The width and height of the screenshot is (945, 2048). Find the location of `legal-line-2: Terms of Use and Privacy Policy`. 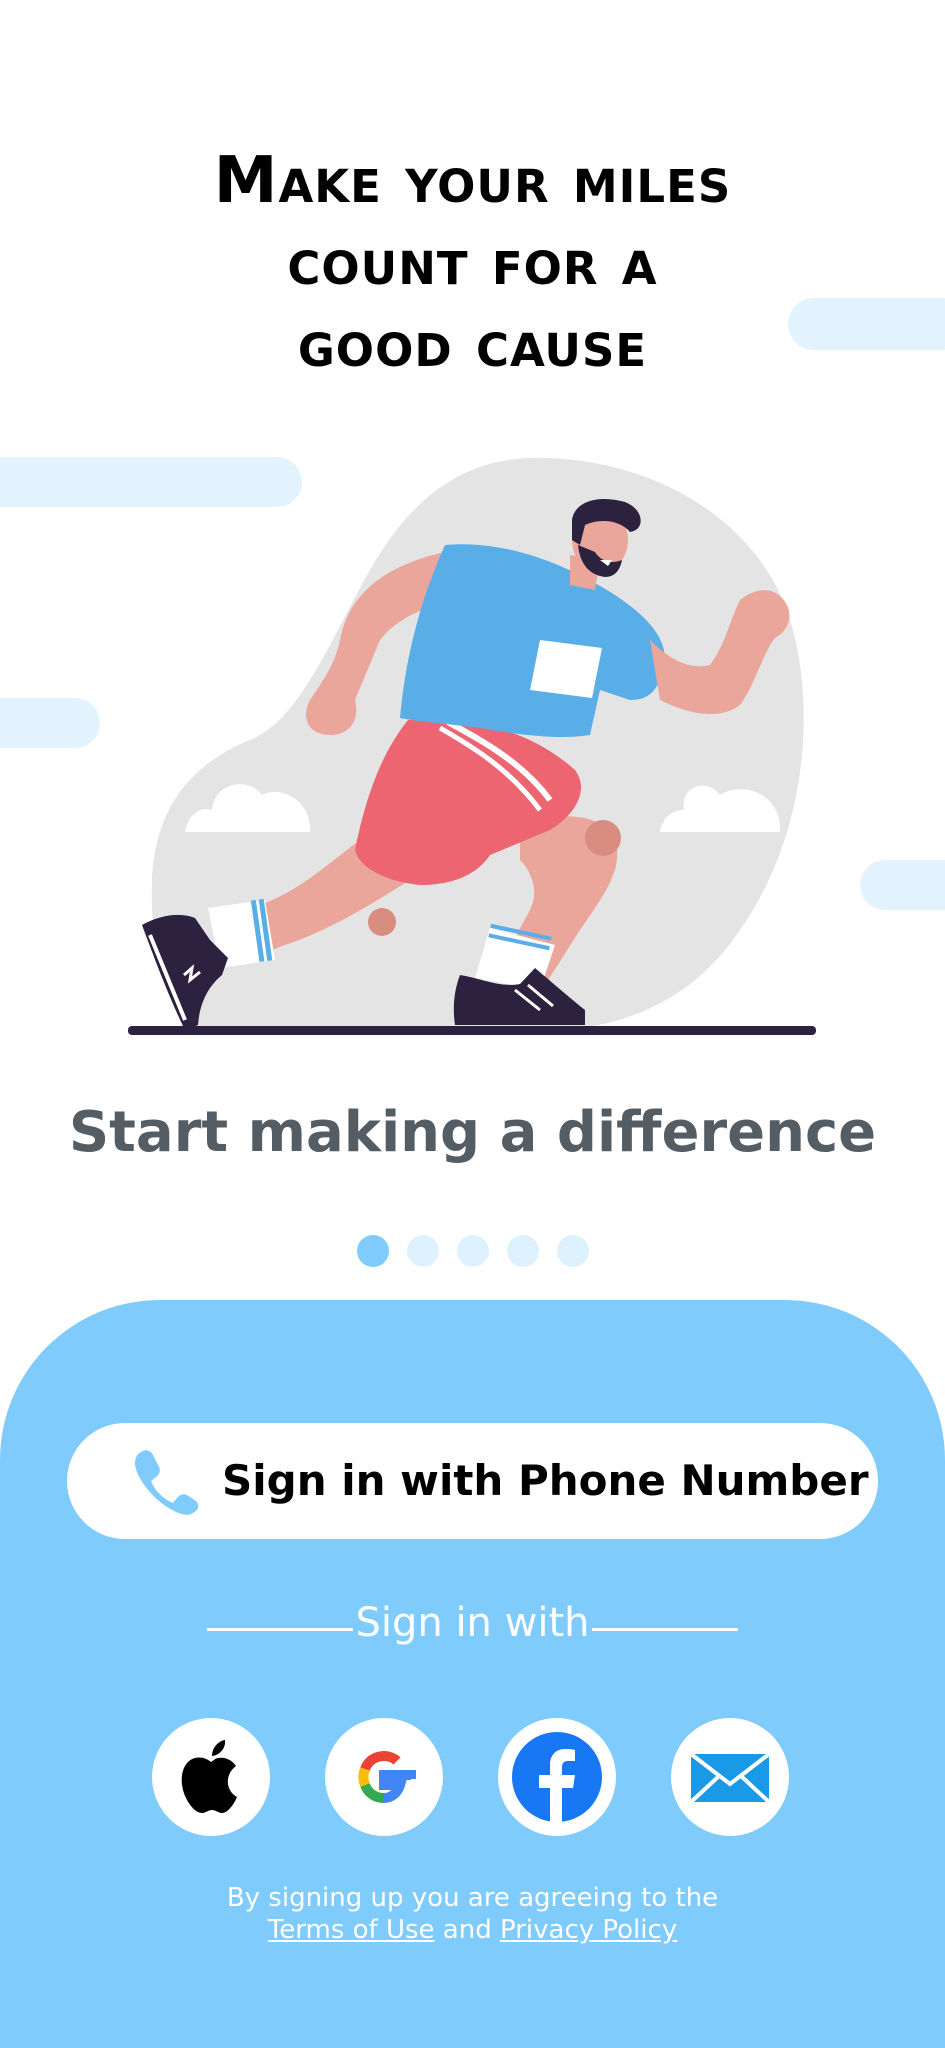

legal-line-2: Terms of Use and Privacy Policy is located at coordinates (472, 1930).